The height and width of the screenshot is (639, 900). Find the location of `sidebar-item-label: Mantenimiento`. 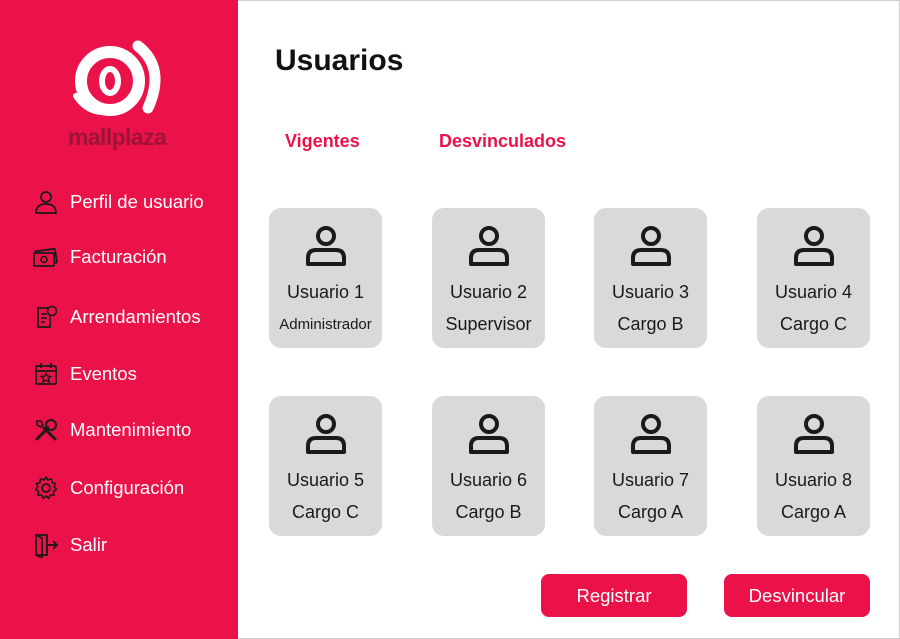

sidebar-item-label: Mantenimiento is located at coordinates (131, 429).